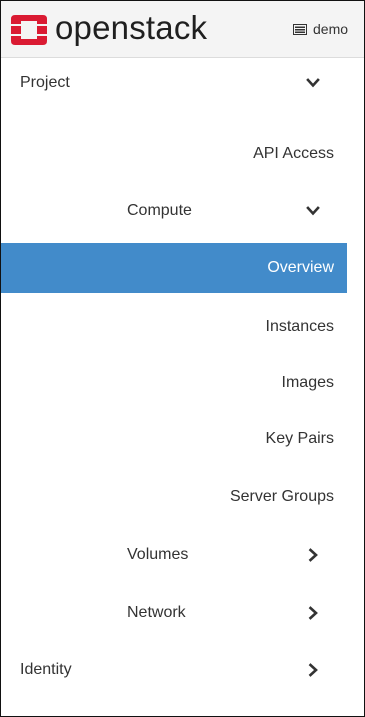 This screenshot has width=365, height=717. What do you see at coordinates (45, 82) in the screenshot?
I see `sidebar-item-label: Project` at bounding box center [45, 82].